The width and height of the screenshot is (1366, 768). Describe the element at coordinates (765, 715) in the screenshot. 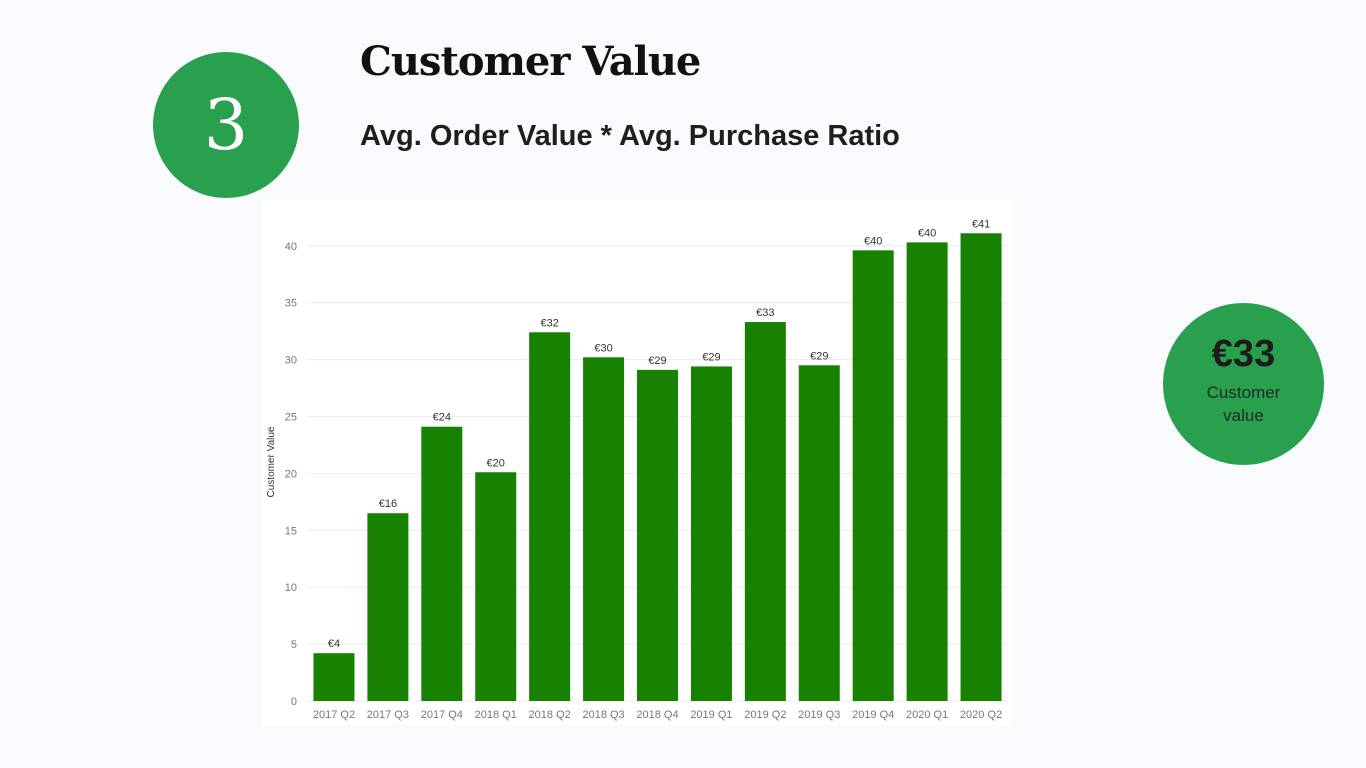

I see `x-tick-label: 2019 Q2` at that location.